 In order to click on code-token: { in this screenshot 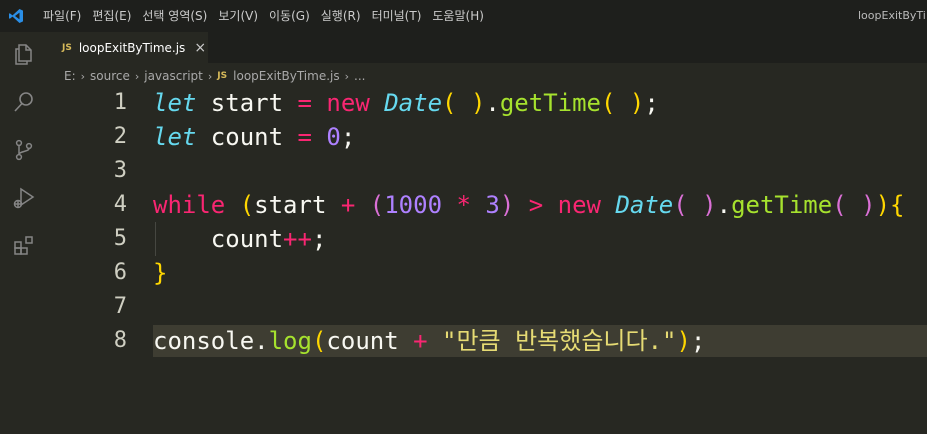, I will do `click(897, 205)`.